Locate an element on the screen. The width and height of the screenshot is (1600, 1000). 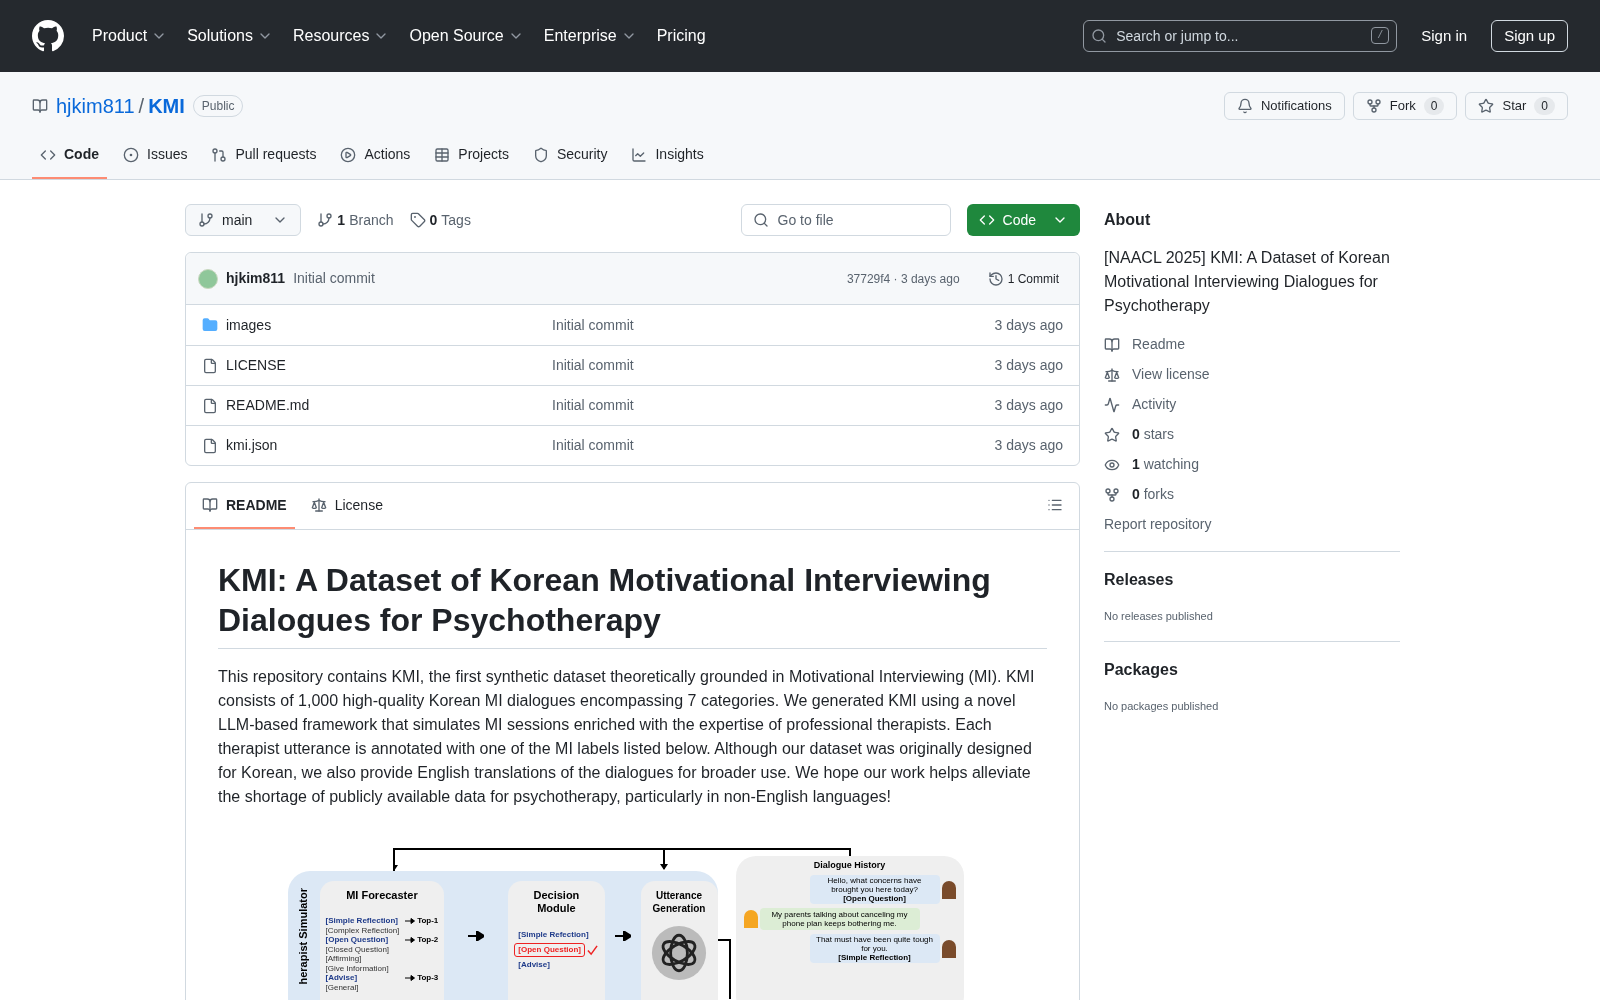
decision-option: [Open Question] is located at coordinates (549, 950).